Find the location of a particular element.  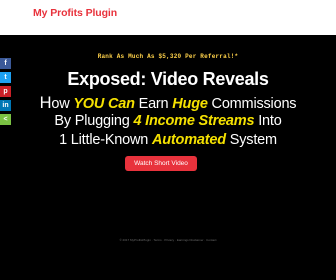

line2-drop-cap: H is located at coordinates (45, 103).